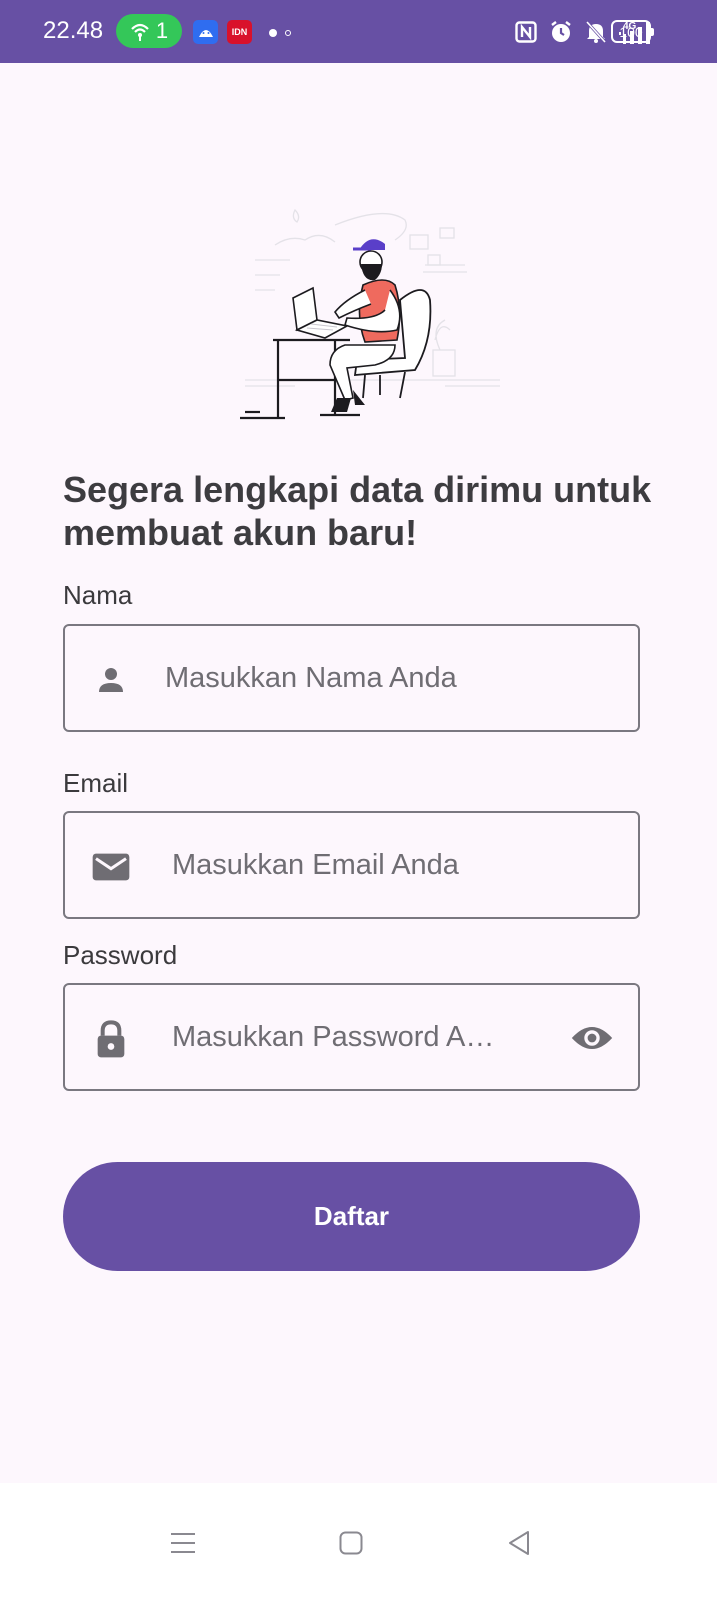 The image size is (717, 1600). What do you see at coordinates (120, 955) in the screenshot?
I see `password-label: Password` at bounding box center [120, 955].